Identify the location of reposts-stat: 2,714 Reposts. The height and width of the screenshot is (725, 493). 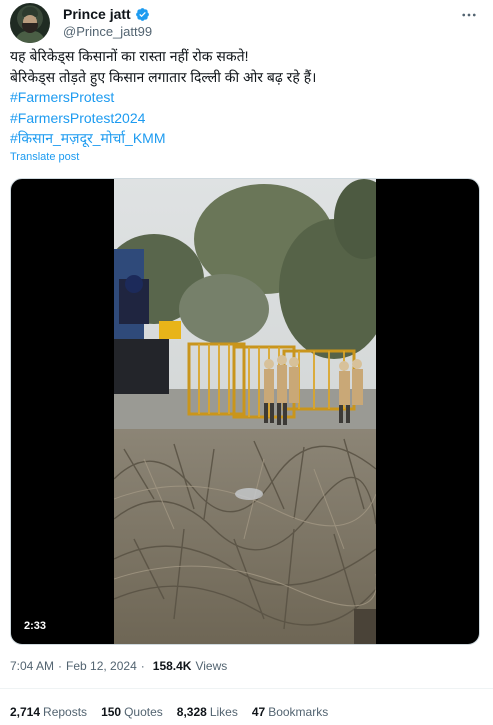
(48, 712).